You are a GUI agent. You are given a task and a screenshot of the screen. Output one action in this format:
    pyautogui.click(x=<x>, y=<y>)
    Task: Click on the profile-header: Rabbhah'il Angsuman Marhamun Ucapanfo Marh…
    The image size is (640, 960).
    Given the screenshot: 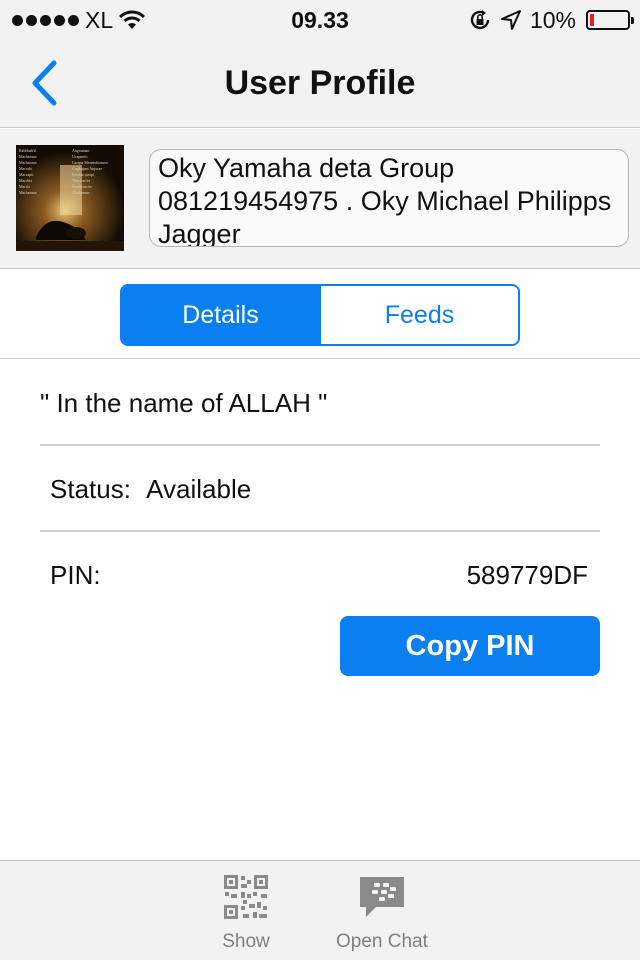 What is the action you would take?
    pyautogui.click(x=320, y=199)
    